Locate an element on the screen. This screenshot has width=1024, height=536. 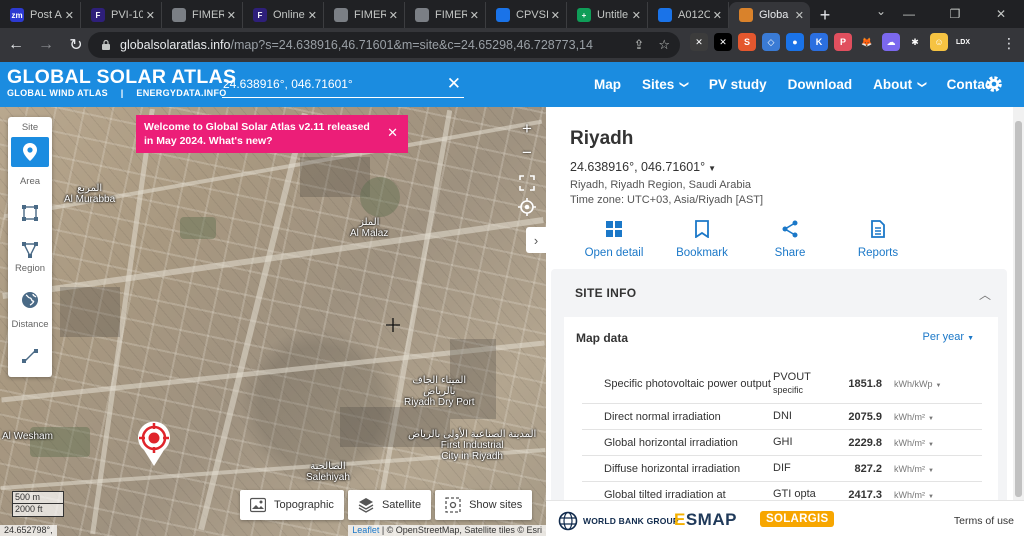
new-tab-button: + is located at coordinates (825, 15).